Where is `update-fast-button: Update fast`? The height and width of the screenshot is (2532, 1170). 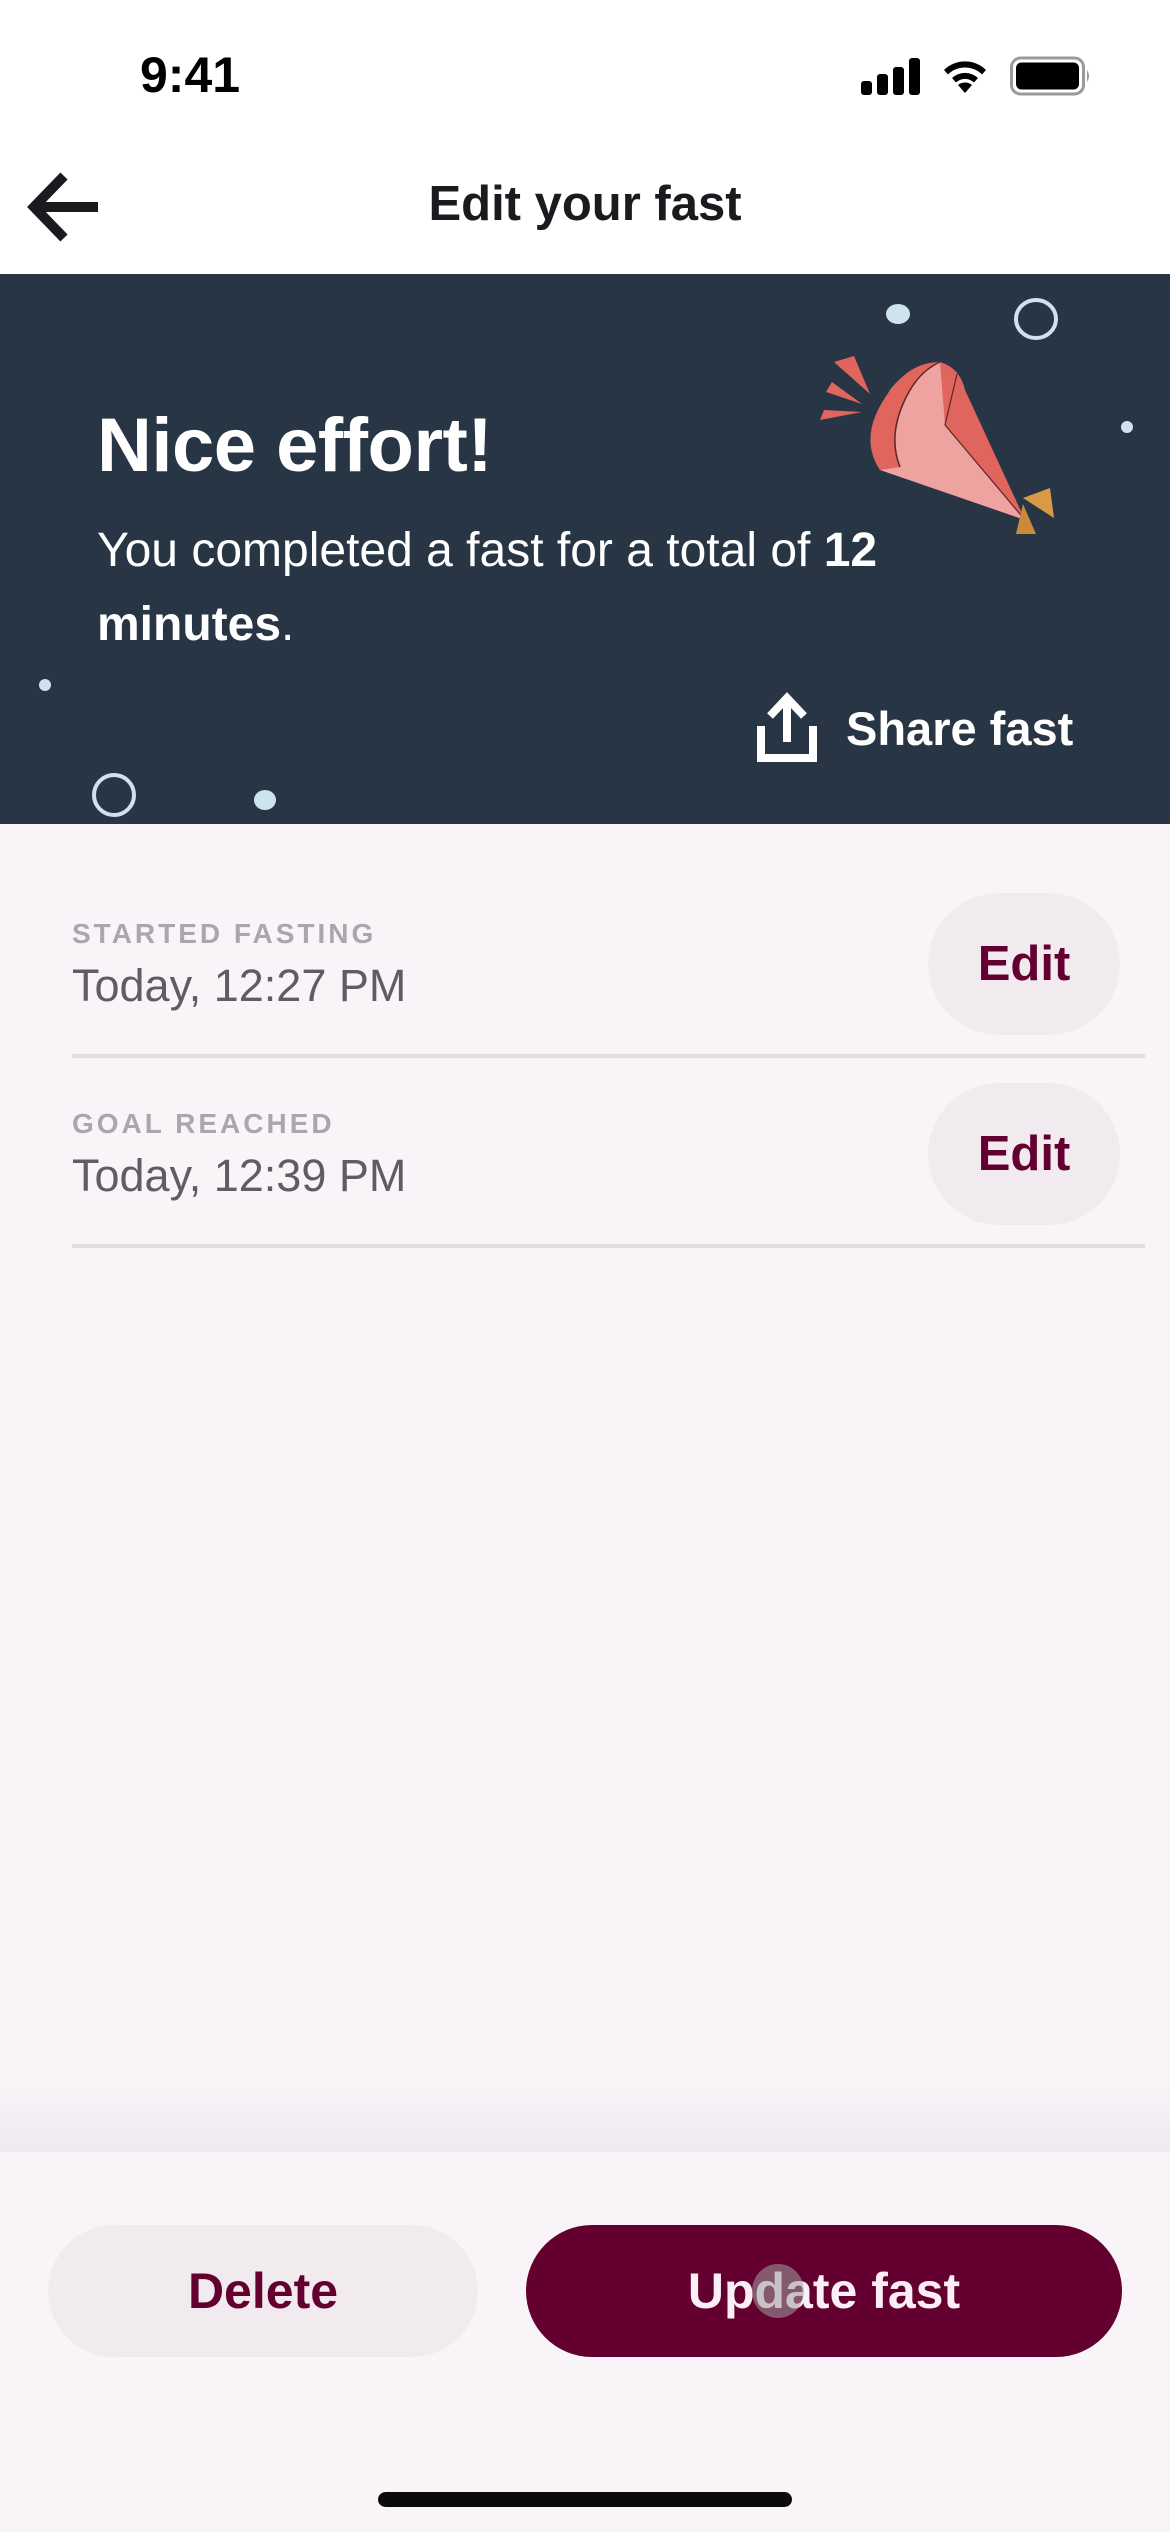
update-fast-button: Update fast is located at coordinates (824, 2291).